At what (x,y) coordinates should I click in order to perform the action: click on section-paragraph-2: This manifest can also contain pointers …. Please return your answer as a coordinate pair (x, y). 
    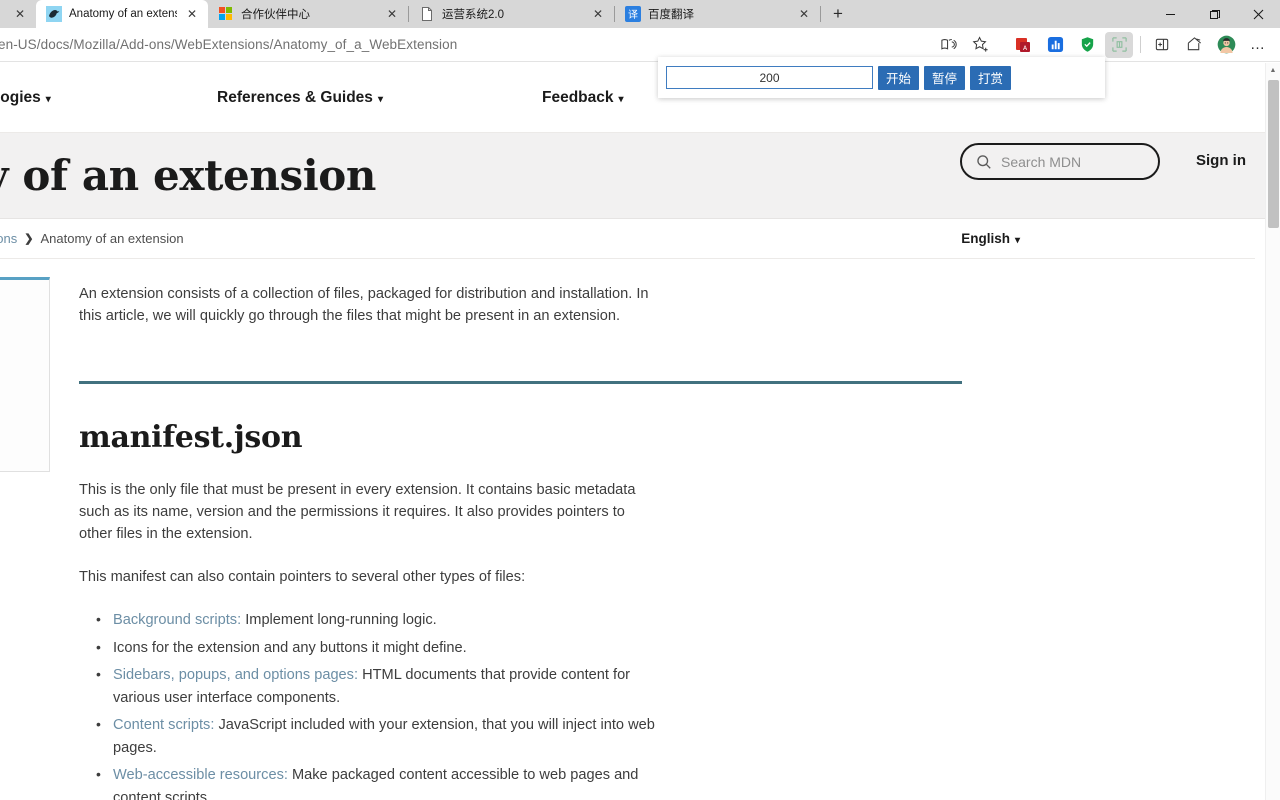
    Looking at the image, I should click on (302, 577).